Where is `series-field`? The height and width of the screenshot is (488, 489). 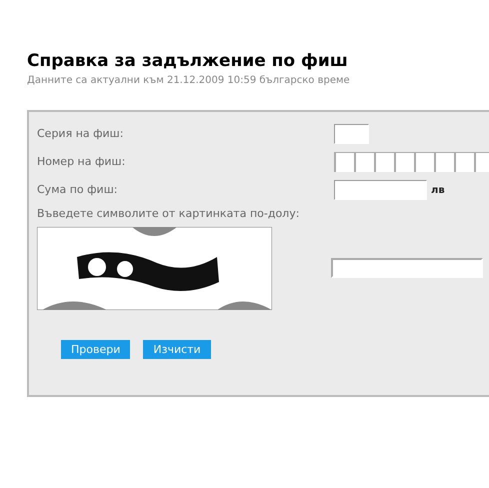
series-field is located at coordinates (351, 134).